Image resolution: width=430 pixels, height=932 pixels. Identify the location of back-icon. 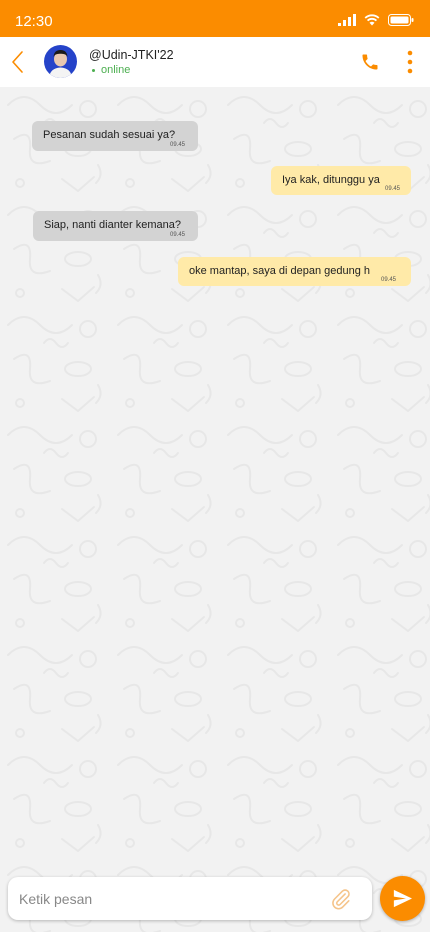
(18, 62).